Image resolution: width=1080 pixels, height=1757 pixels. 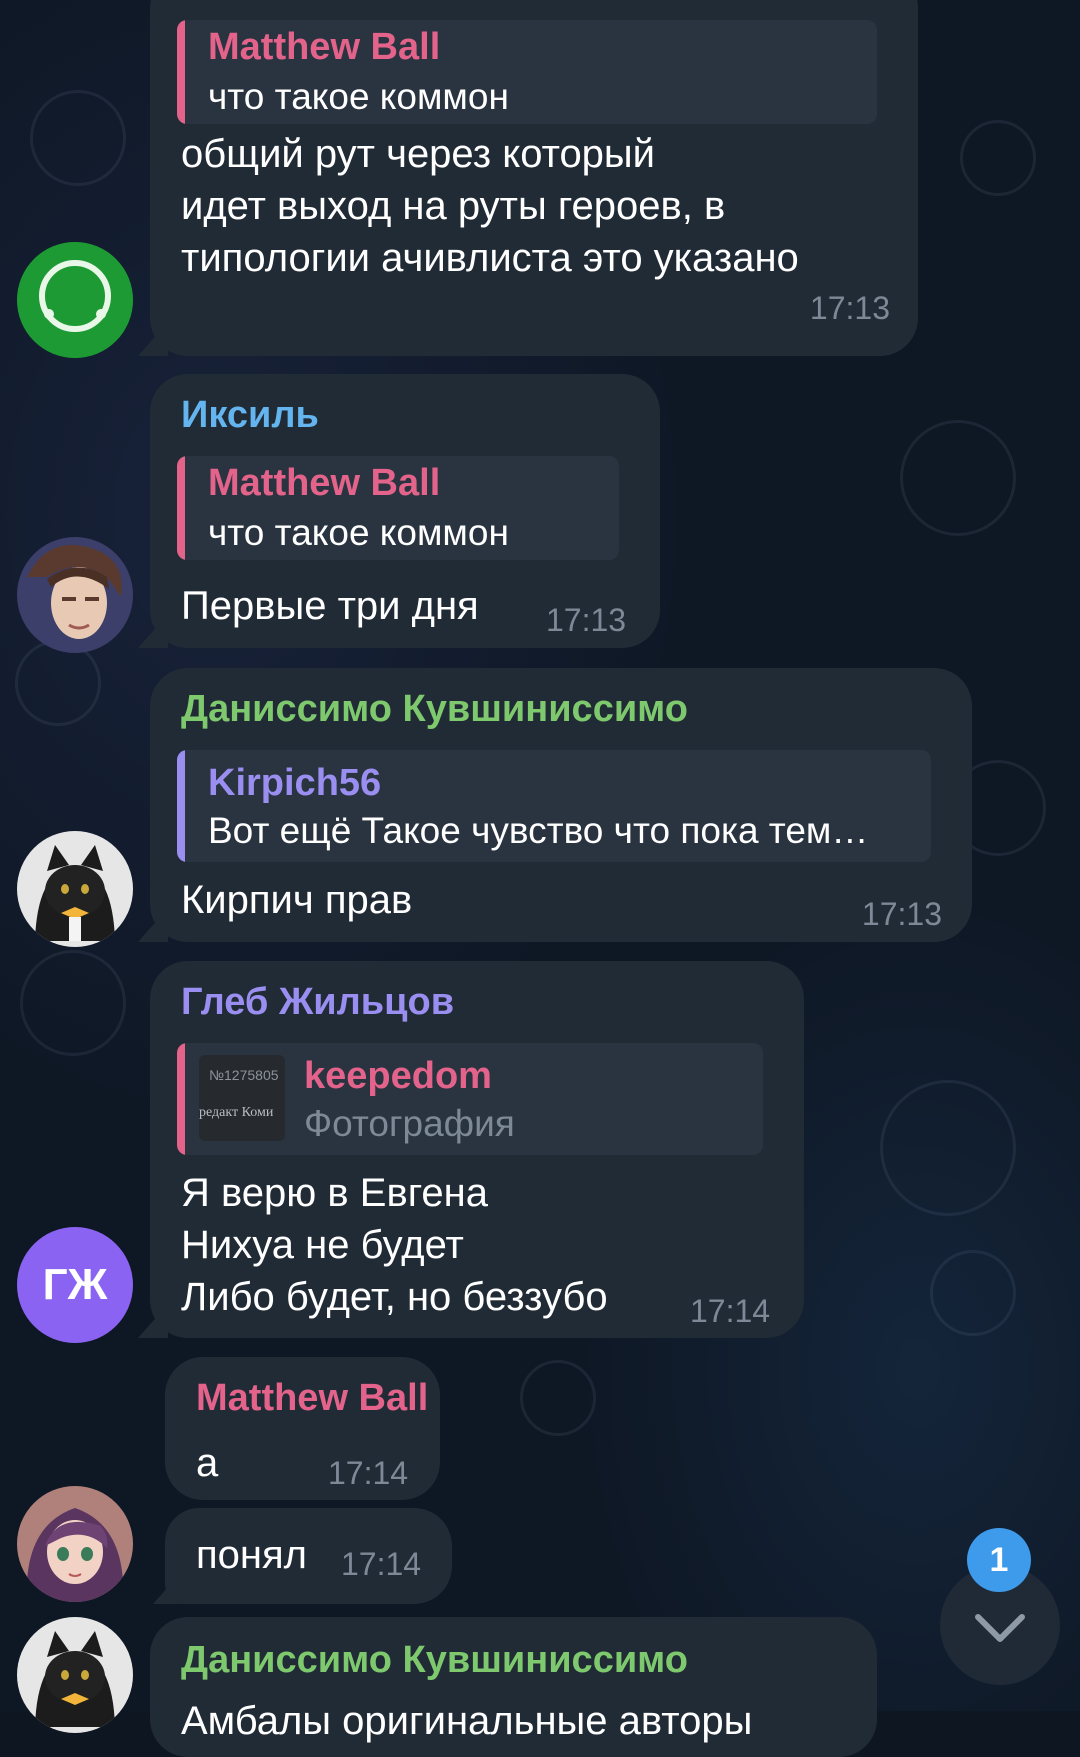 I want to click on reply-quote: №1275805 редакт Коми keepedom Фотография, so click(x=470, y=1099).